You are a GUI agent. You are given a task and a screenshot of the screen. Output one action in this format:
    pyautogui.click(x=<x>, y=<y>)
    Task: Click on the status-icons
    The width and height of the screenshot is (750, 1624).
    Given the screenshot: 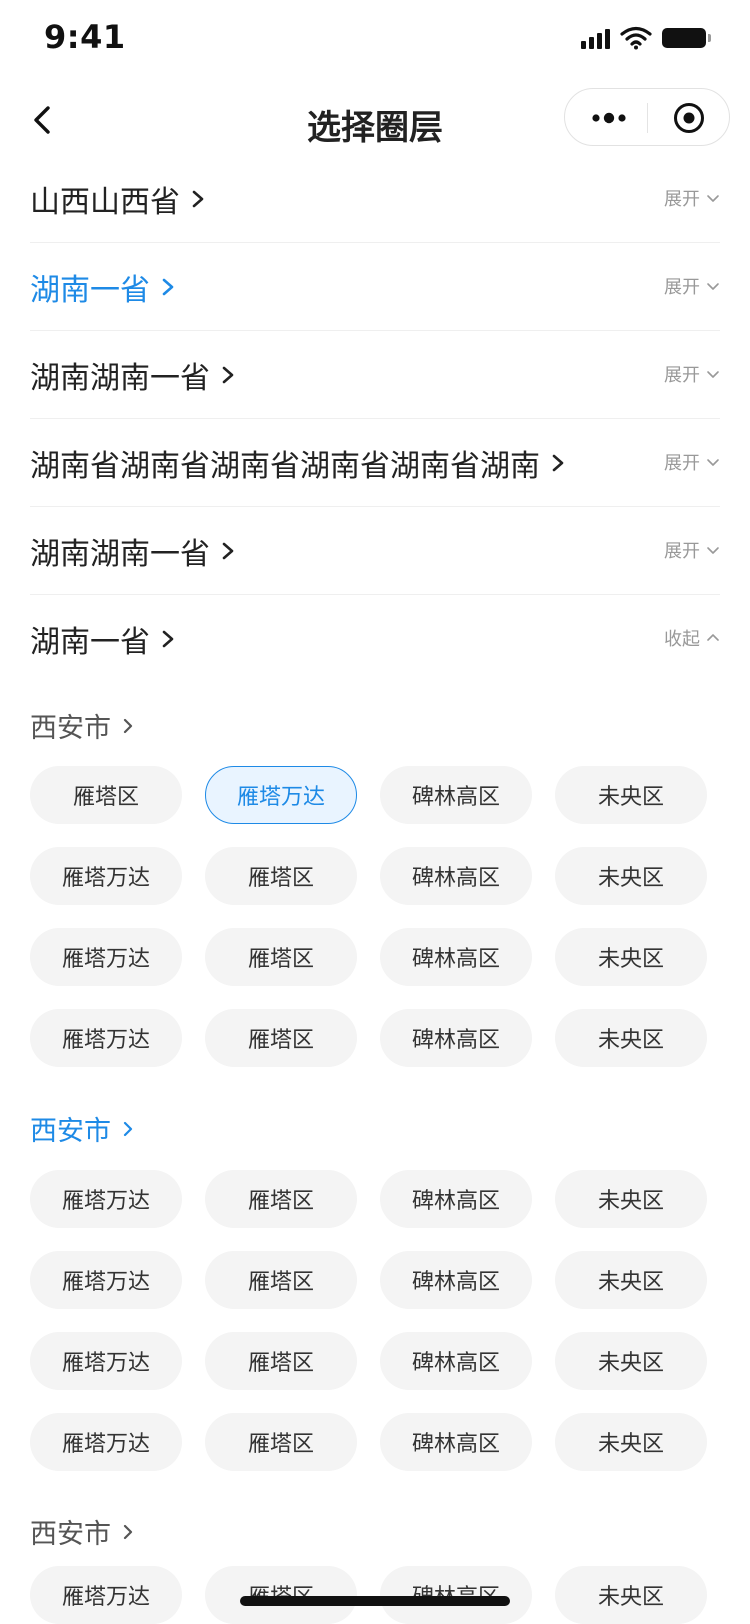 What is the action you would take?
    pyautogui.click(x=646, y=38)
    